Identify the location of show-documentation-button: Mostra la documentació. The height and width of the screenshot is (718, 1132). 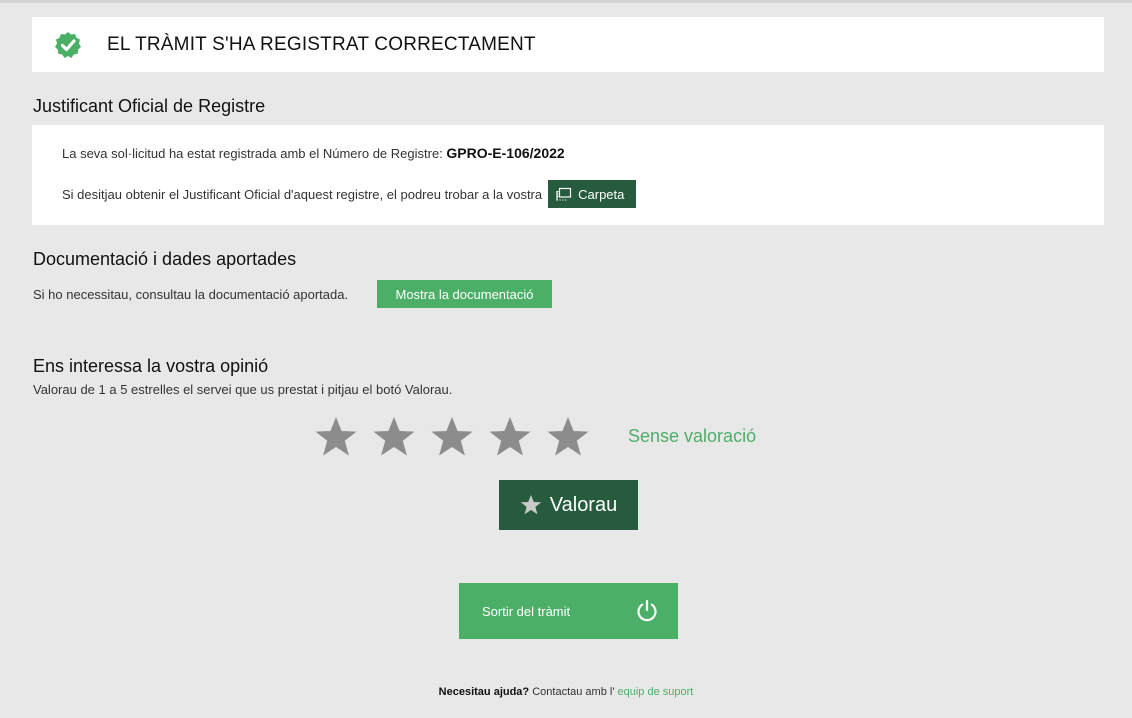
(464, 294).